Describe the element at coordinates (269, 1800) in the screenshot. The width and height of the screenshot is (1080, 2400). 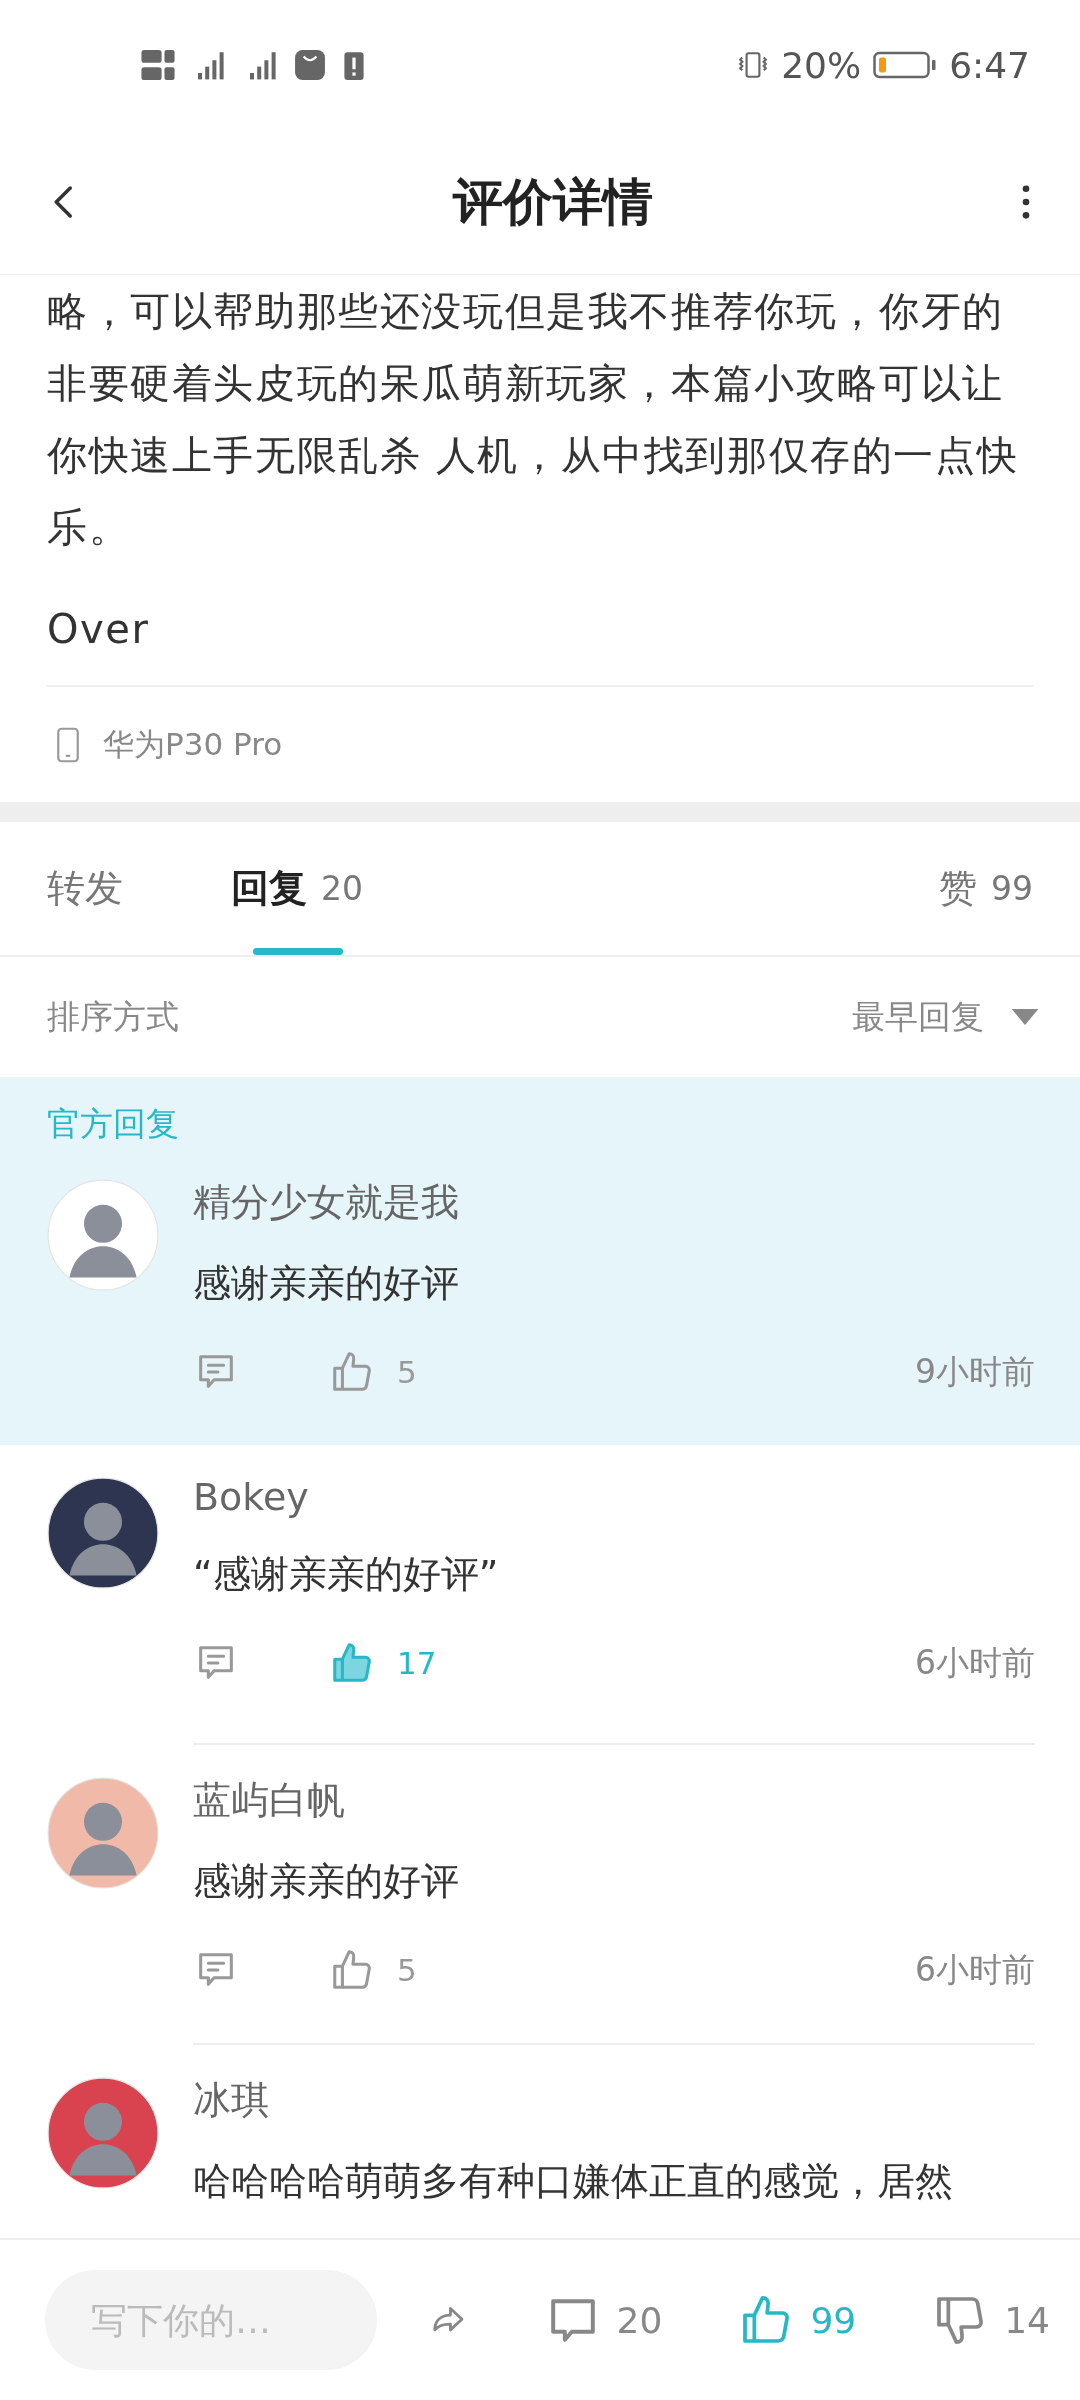
I see `commenter-name: 蓝屿白帆` at that location.